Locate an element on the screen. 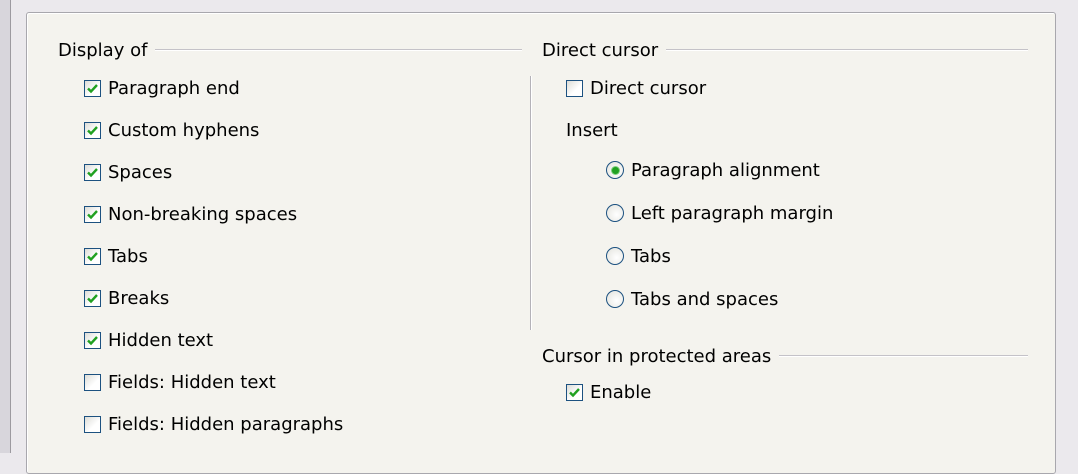 The image size is (1078, 474). tabs-checkbox is located at coordinates (92, 256).